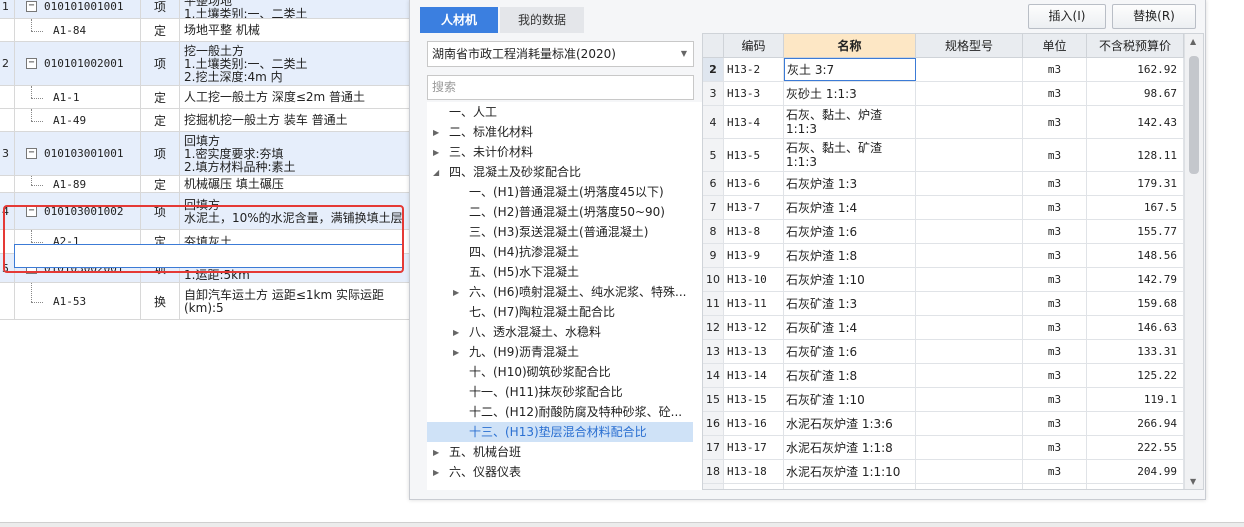 The image size is (1244, 527). I want to click on tree-item: 五、(H5)水下混凝土, so click(503, 272).